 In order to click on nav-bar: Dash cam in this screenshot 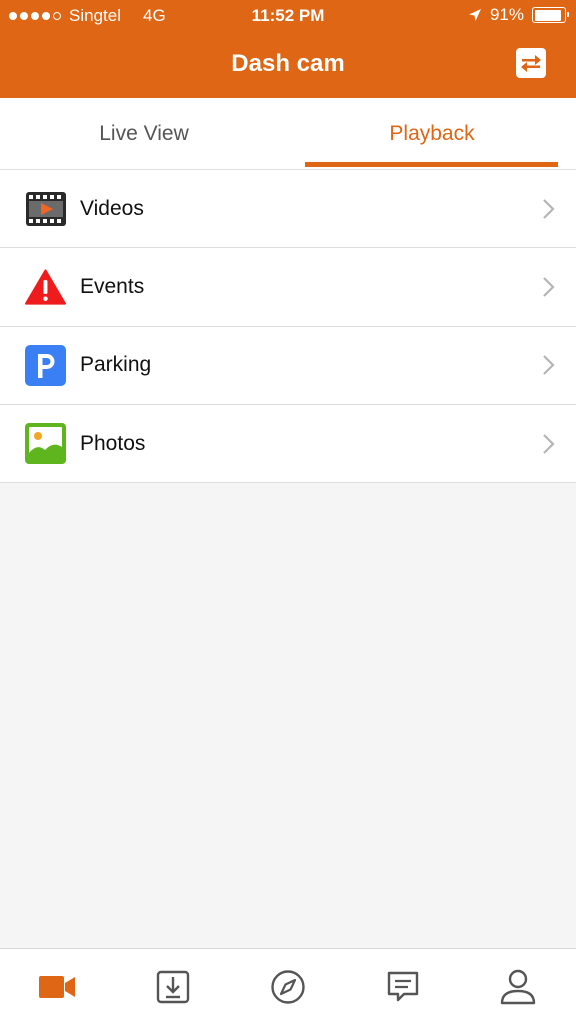, I will do `click(288, 65)`.